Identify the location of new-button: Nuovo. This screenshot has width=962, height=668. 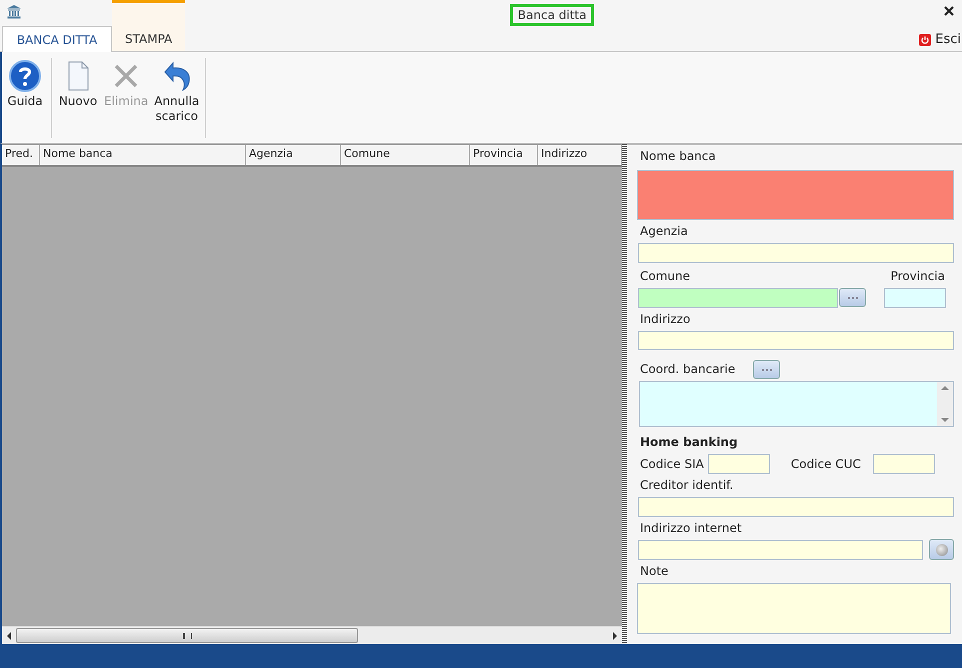
(78, 84).